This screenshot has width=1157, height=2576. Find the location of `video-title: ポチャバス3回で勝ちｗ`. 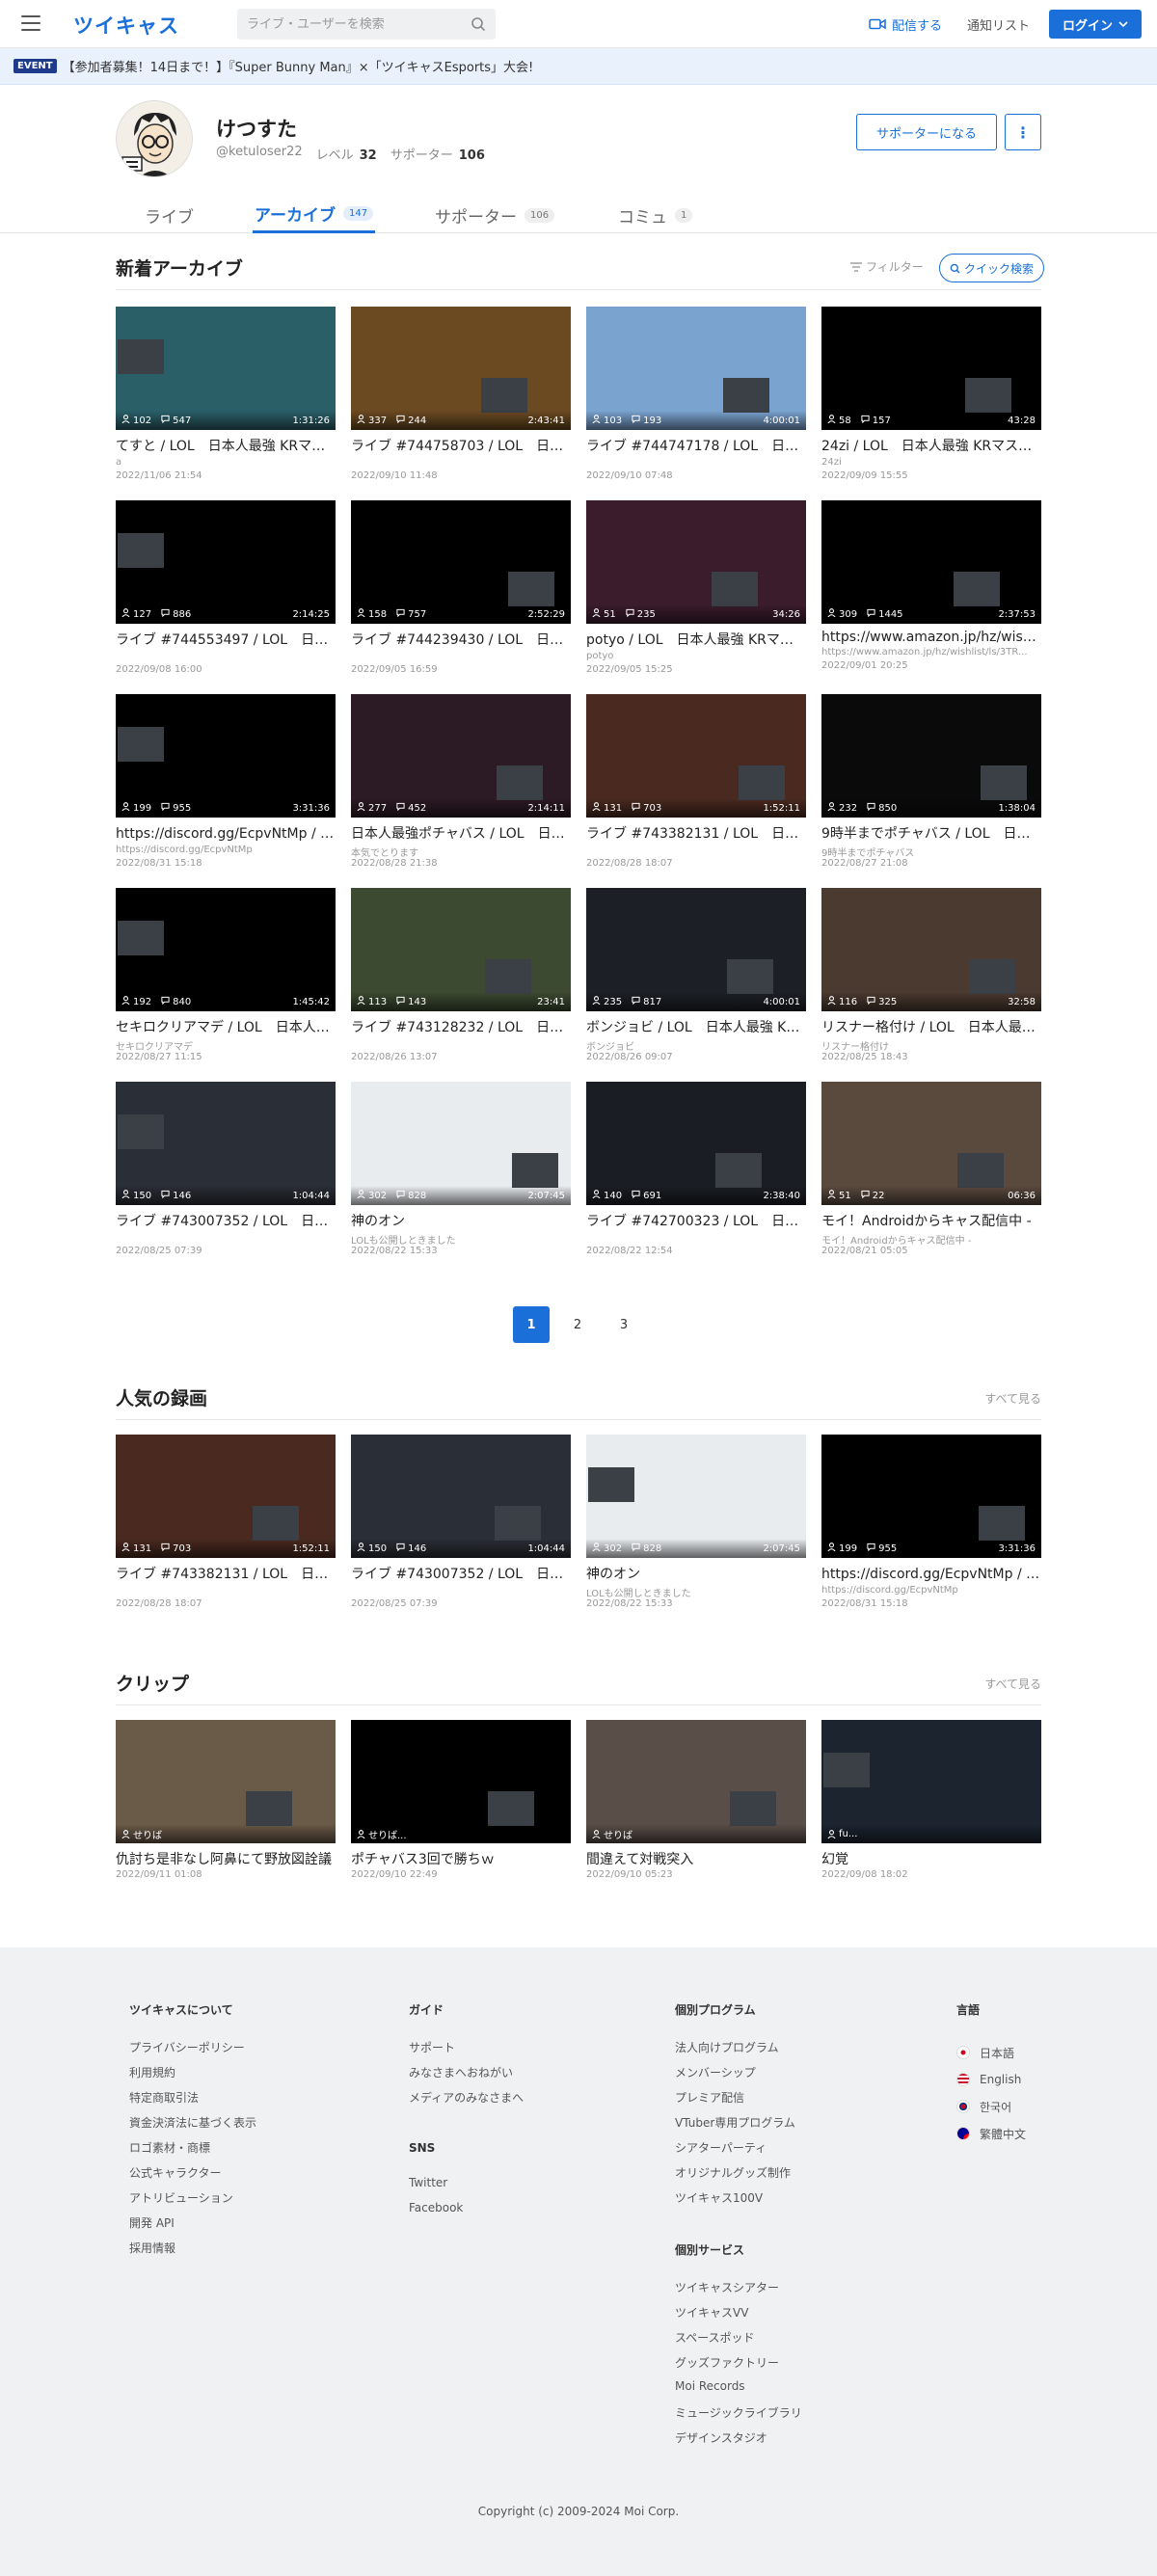

video-title: ポチャバス3回で勝ちｗ is located at coordinates (461, 1859).